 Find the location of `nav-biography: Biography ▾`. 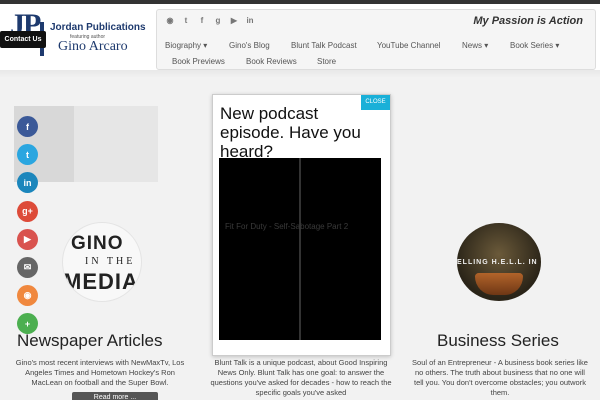

nav-biography: Biography ▾ is located at coordinates (186, 46).